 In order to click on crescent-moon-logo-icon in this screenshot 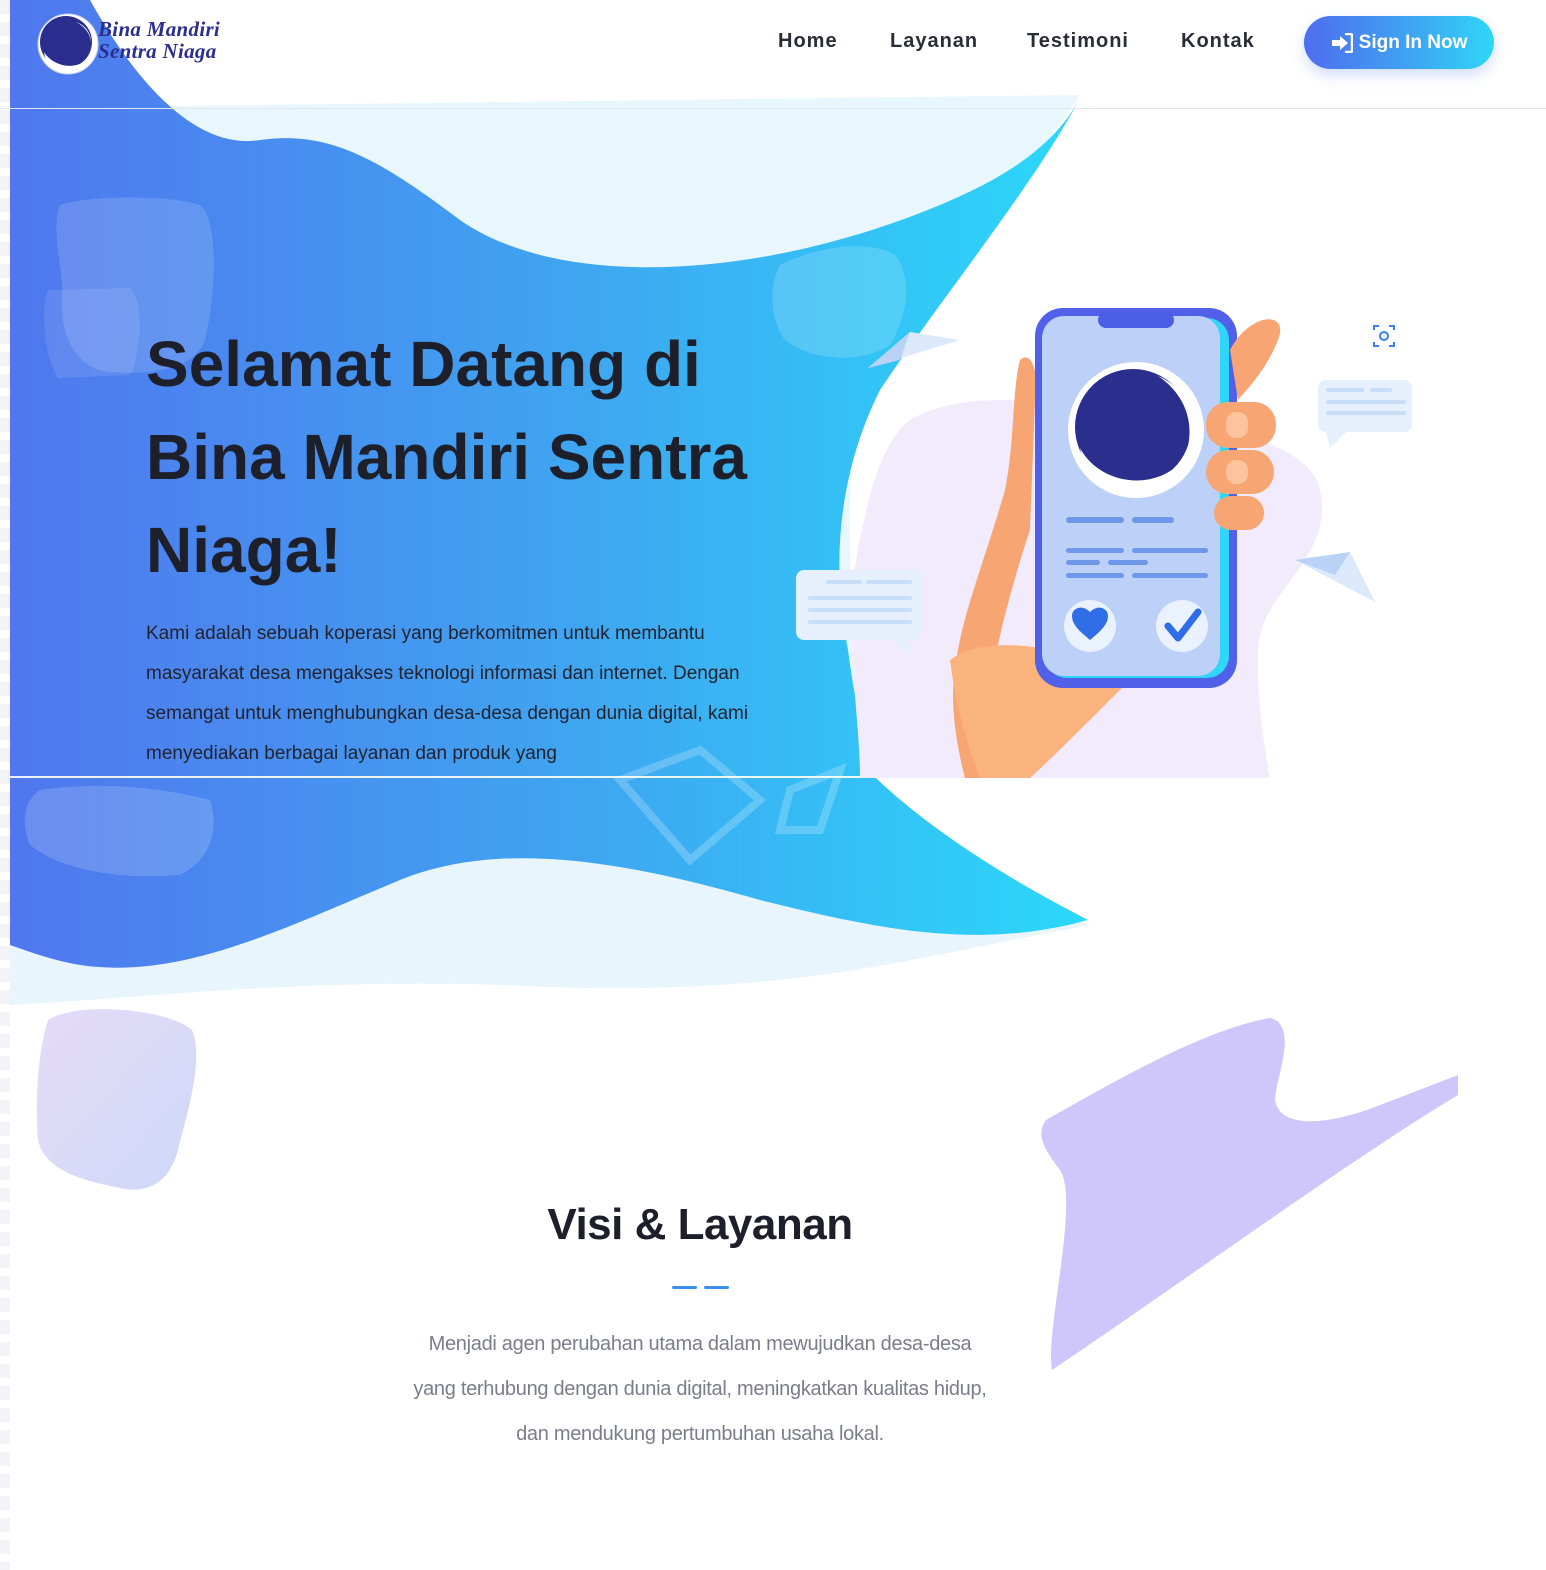, I will do `click(68, 44)`.